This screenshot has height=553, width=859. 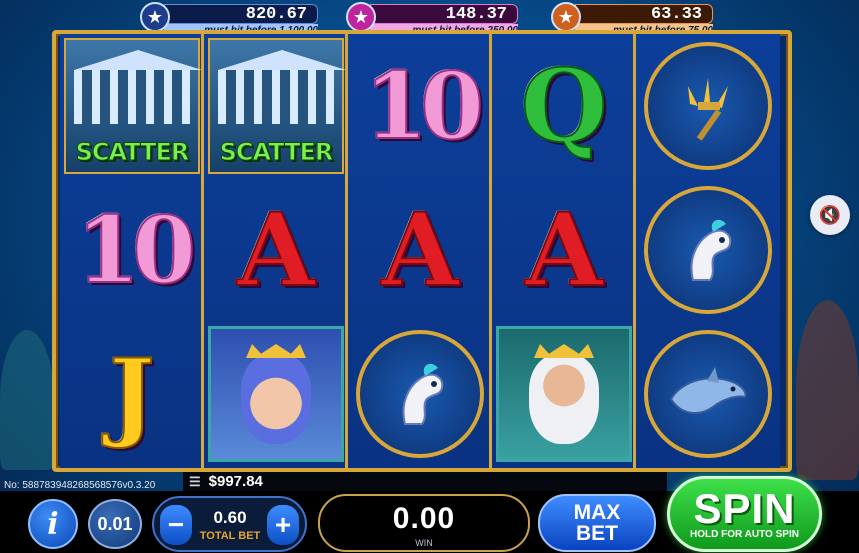 I want to click on goddess-icon, so click(x=276, y=394).